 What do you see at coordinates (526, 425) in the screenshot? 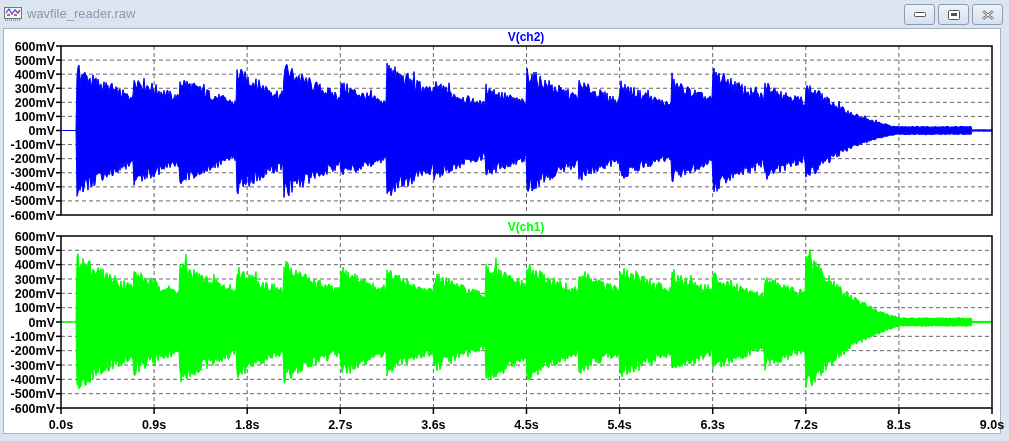
I see `x-tick-label: 4.5s` at bounding box center [526, 425].